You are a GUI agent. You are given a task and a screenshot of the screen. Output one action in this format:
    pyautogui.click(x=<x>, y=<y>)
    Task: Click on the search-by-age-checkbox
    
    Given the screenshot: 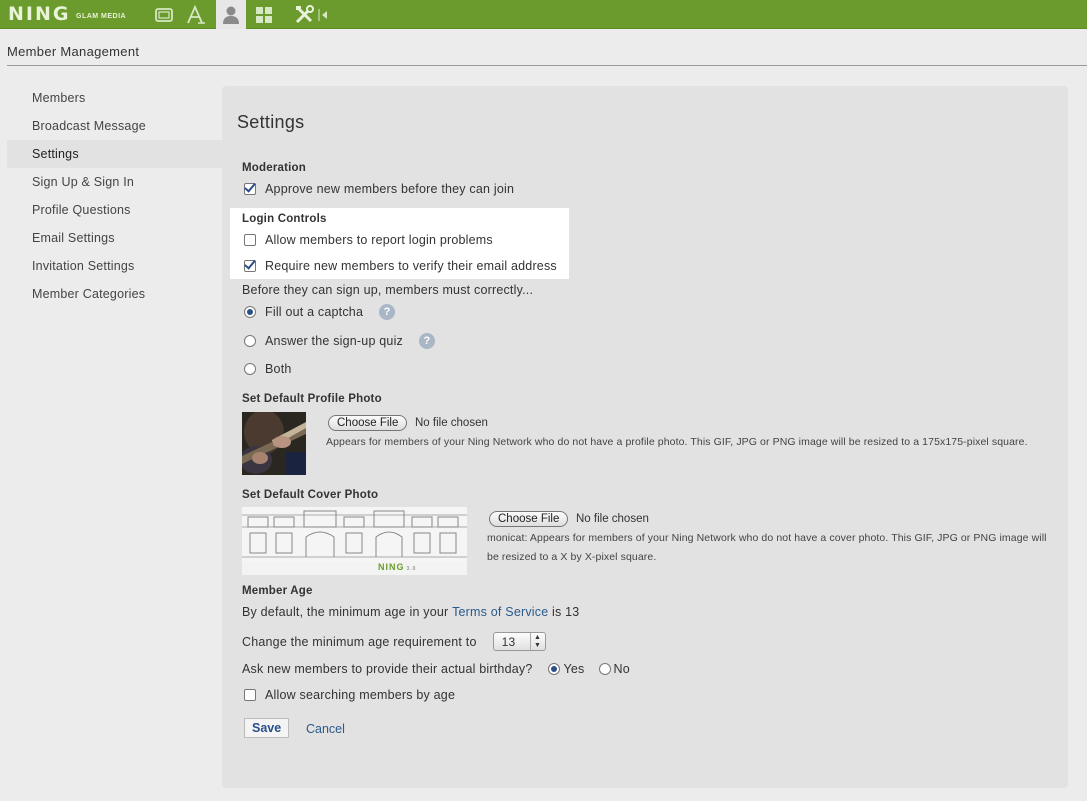 What is the action you would take?
    pyautogui.click(x=250, y=695)
    